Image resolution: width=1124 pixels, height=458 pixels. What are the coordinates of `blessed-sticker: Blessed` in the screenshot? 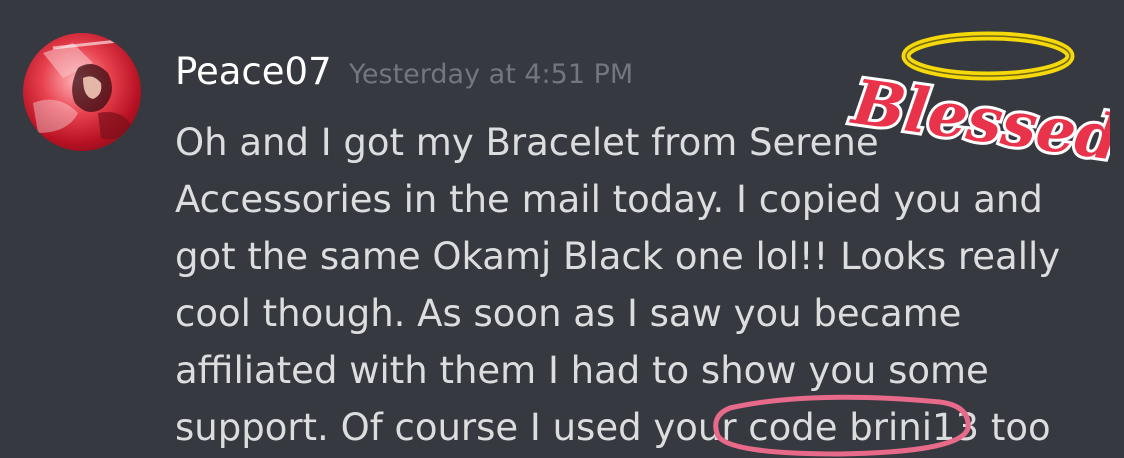 It's located at (976, 100).